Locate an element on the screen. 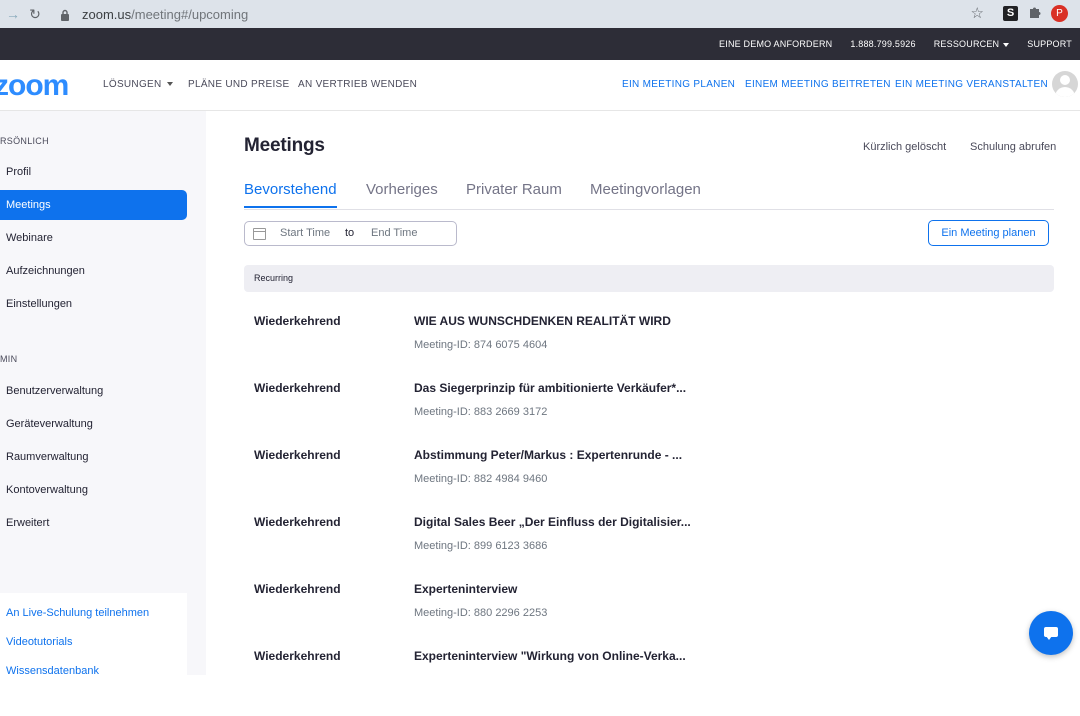 This screenshot has height=716, width=1080. date-range-picker: Start Time to End Time is located at coordinates (350, 233).